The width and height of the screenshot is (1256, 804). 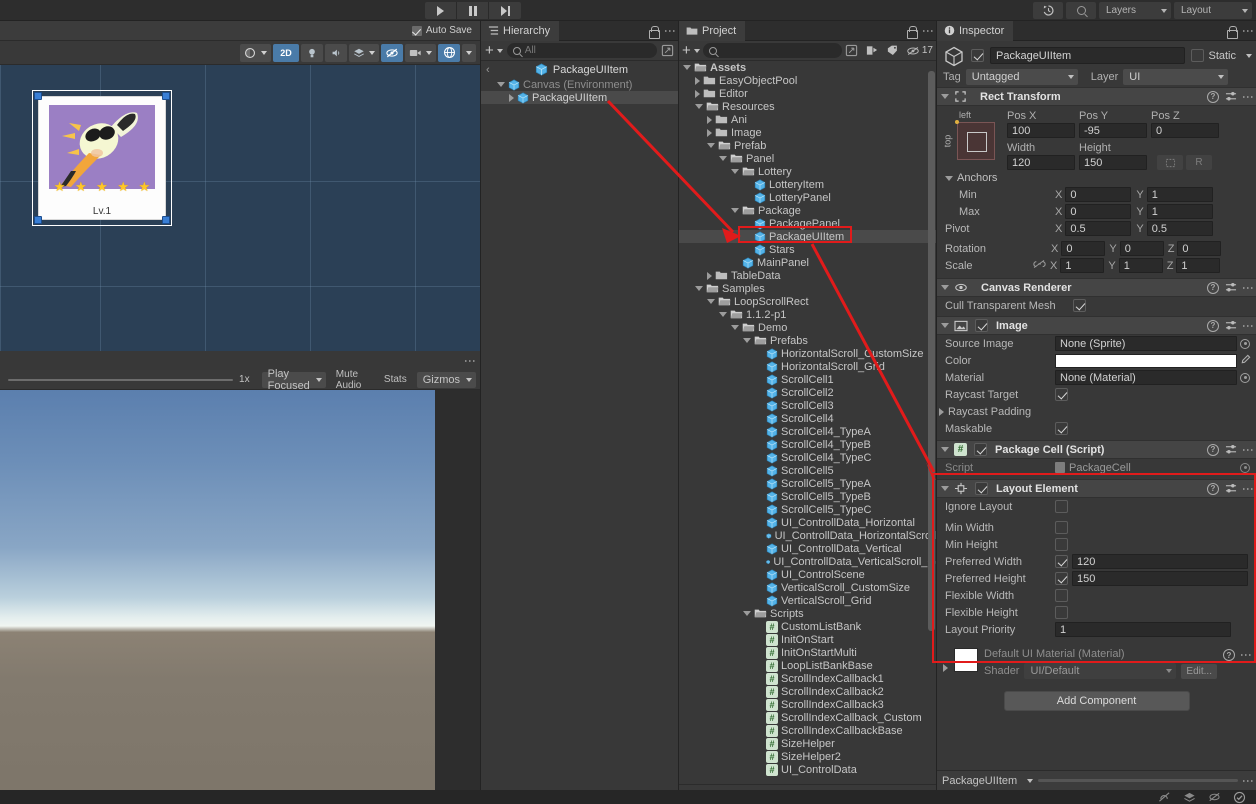 I want to click on project-row: LotteryPanel, so click(x=807, y=197).